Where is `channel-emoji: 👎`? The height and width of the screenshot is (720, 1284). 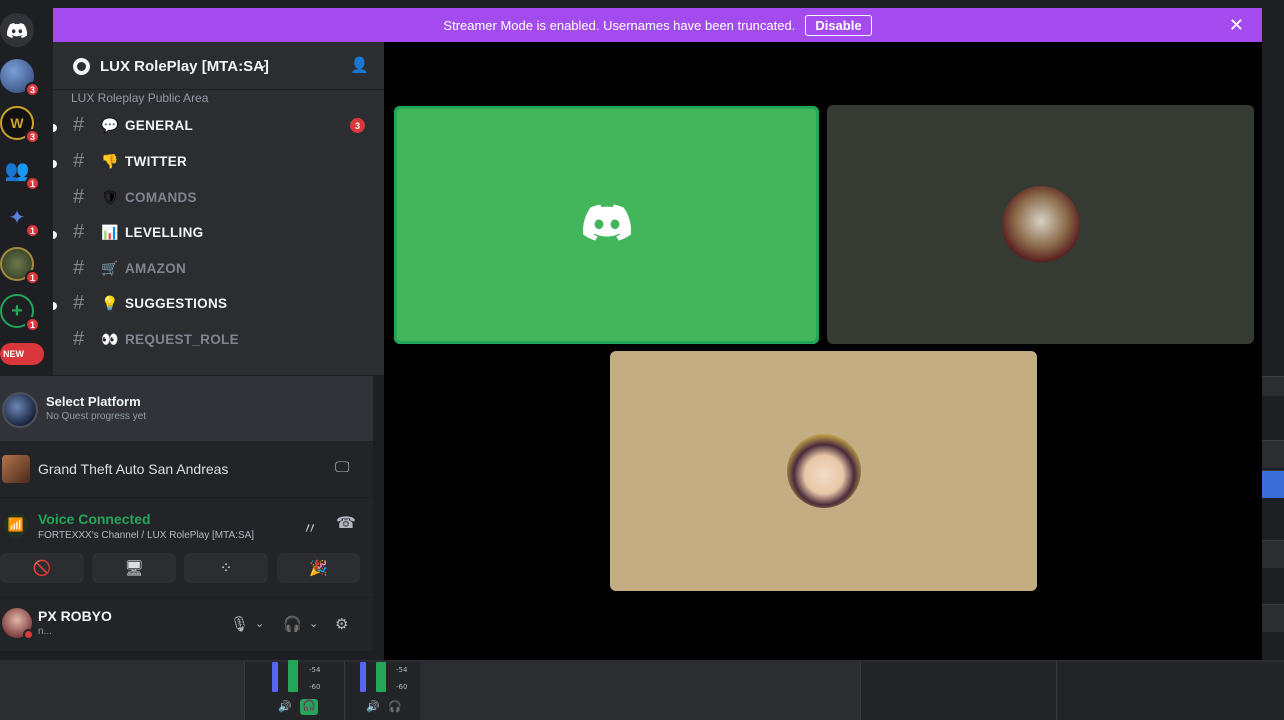
channel-emoji: 👎 is located at coordinates (110, 161).